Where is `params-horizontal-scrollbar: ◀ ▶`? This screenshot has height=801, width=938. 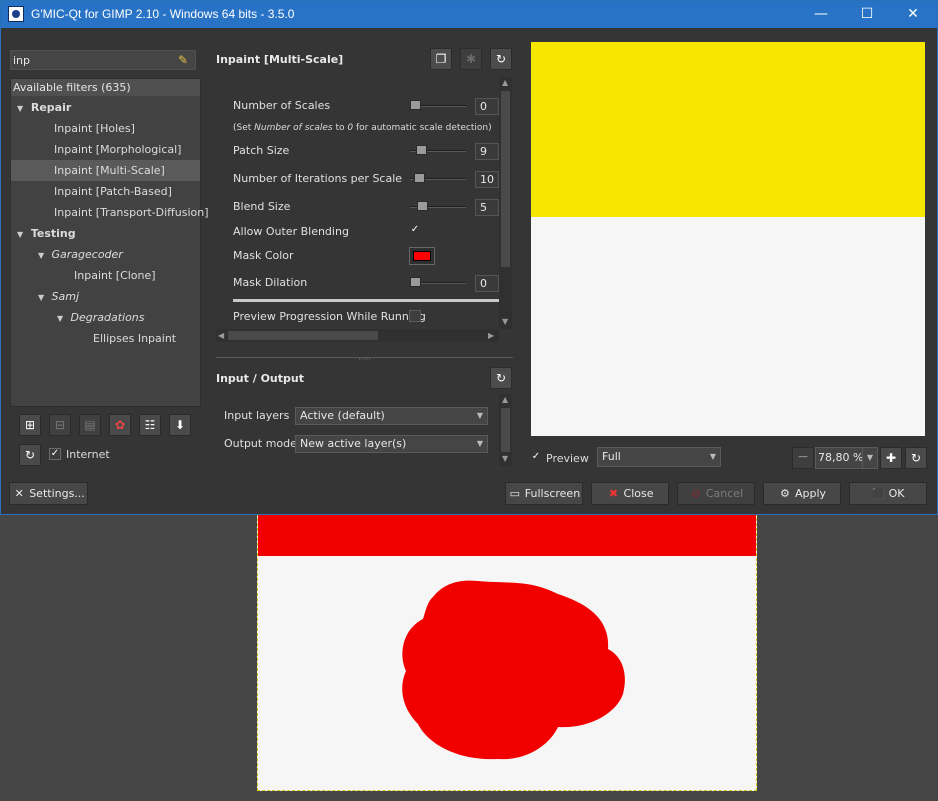
params-horizontal-scrollbar: ◀ ▶ is located at coordinates (357, 335).